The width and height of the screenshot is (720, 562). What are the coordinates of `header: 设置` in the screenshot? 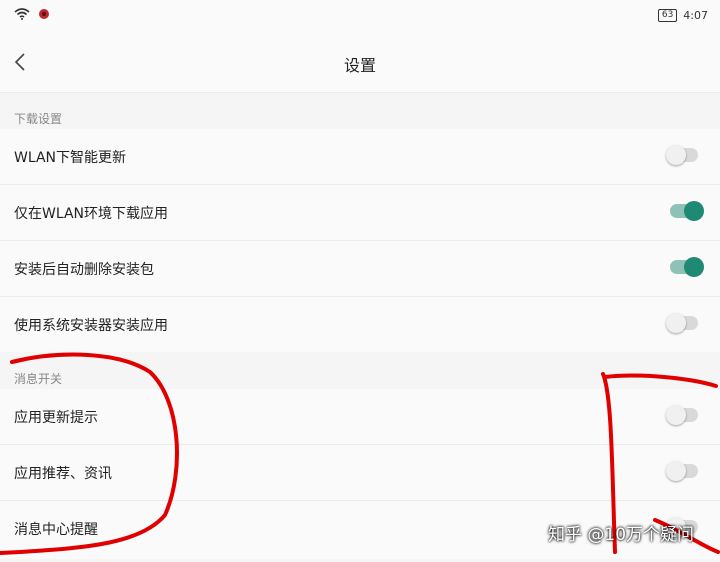 It's located at (360, 62).